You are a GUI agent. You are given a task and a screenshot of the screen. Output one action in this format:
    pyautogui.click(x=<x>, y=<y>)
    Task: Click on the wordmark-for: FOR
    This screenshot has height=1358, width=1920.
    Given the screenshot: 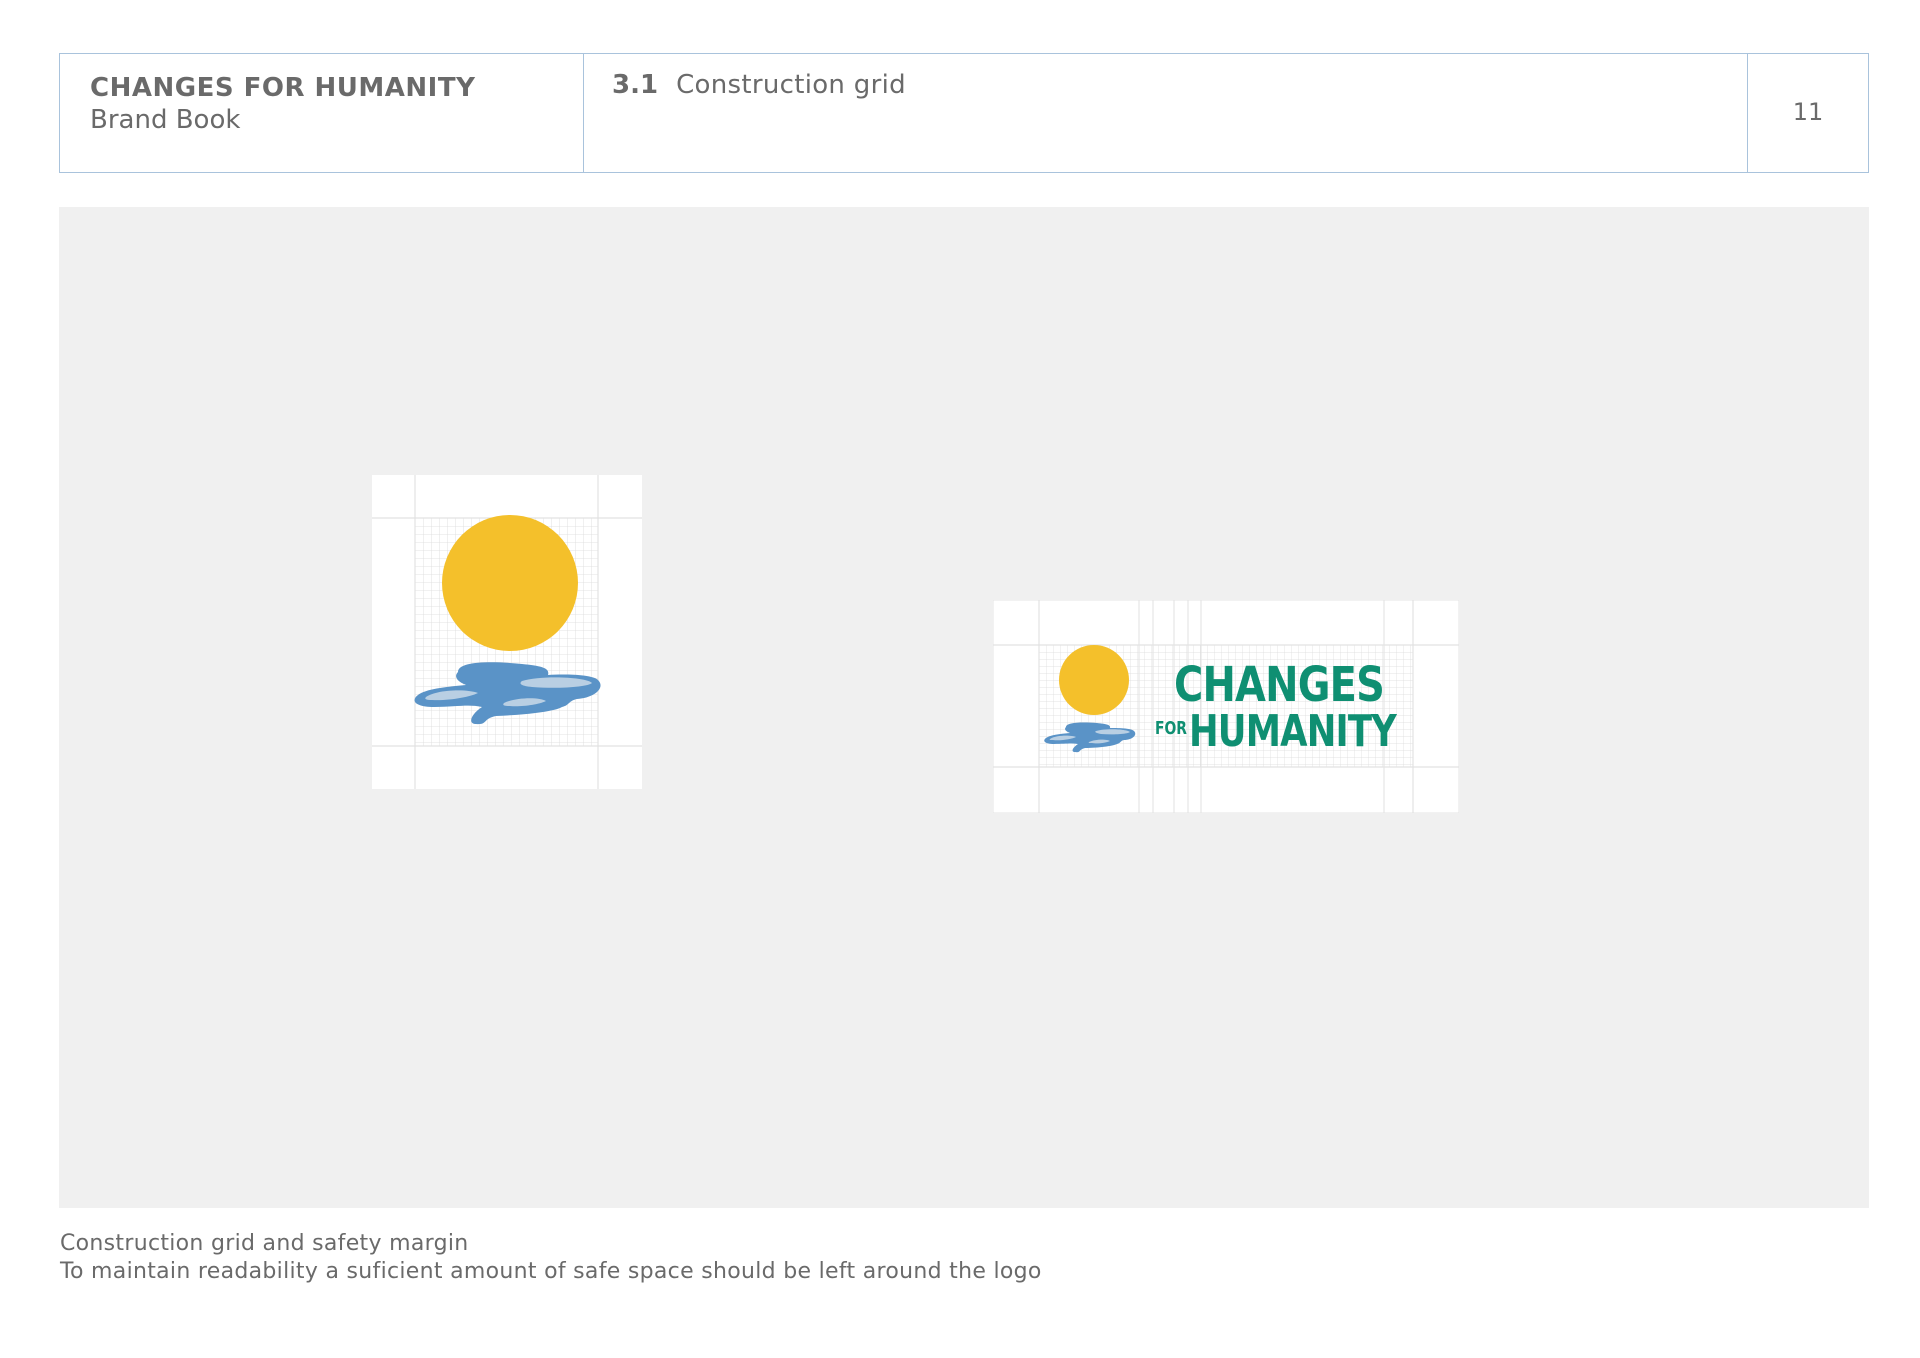 What is the action you would take?
    pyautogui.click(x=1171, y=728)
    